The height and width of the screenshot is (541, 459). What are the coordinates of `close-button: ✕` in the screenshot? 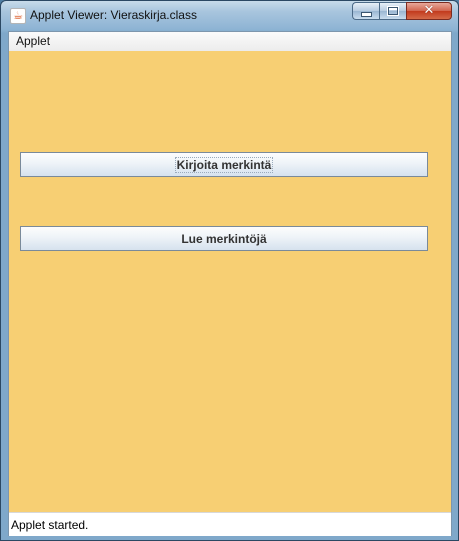 It's located at (429, 11).